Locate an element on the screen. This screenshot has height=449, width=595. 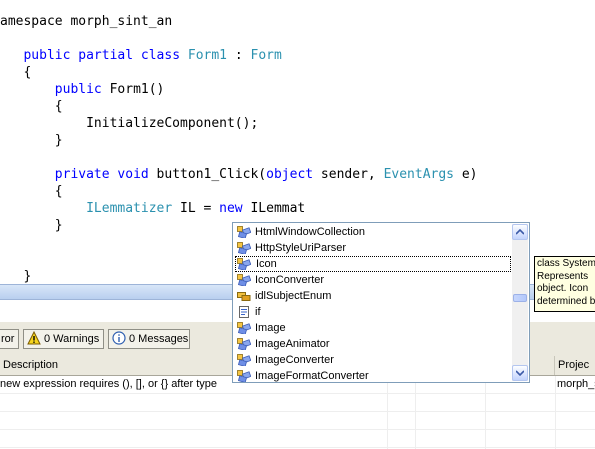
completion-scrollbar is located at coordinates (520, 302).